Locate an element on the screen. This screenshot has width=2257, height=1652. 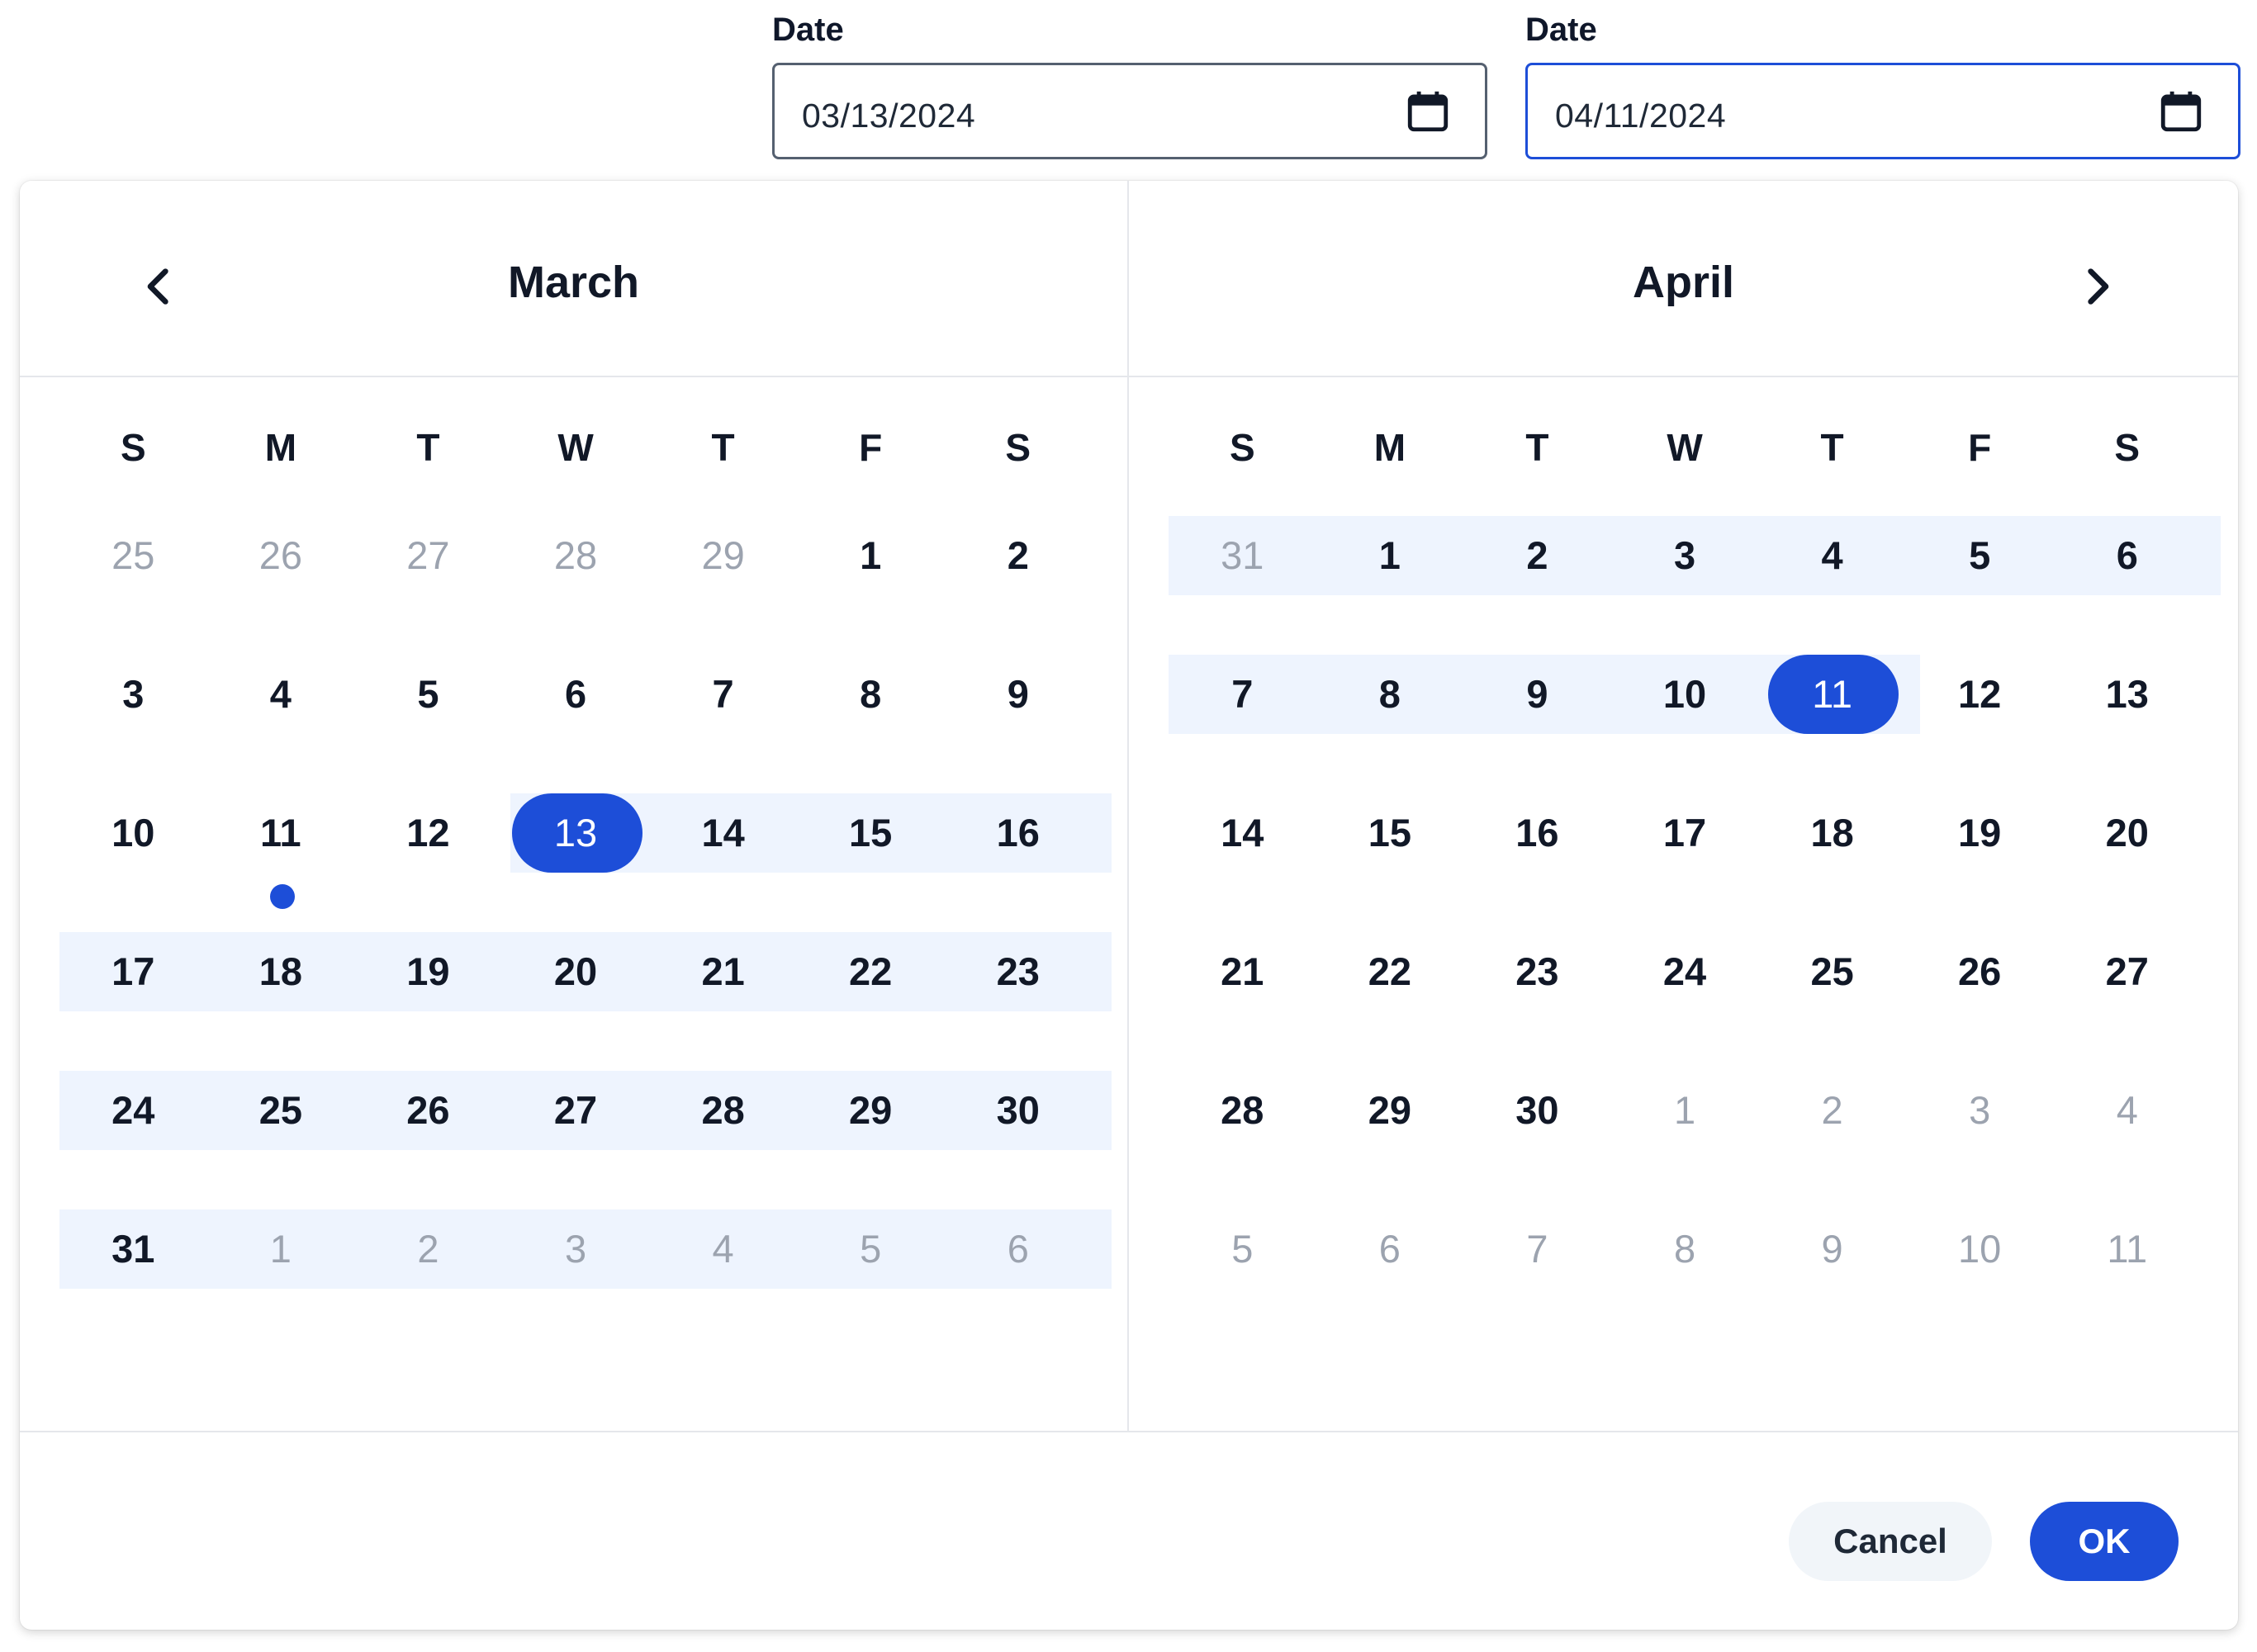
day-cell: 11 is located at coordinates (281, 863).